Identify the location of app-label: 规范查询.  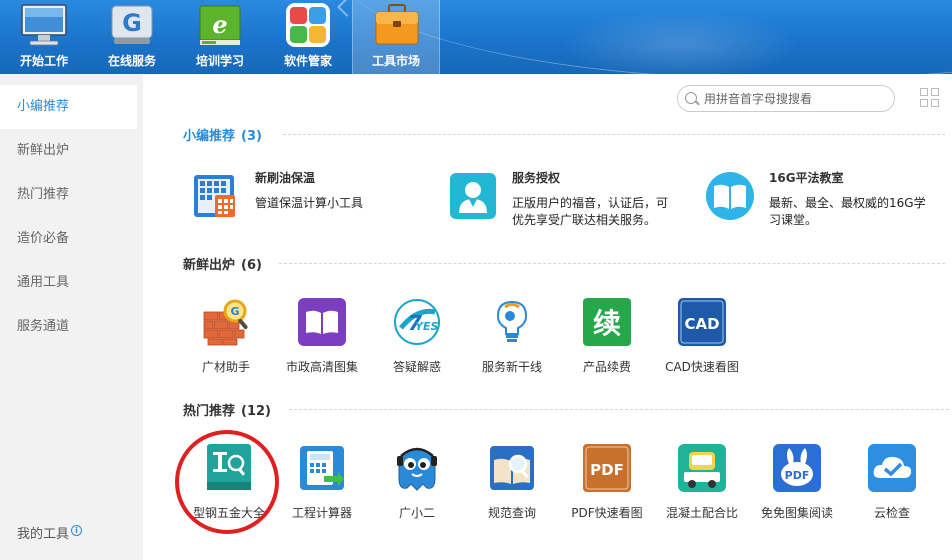
(511, 513).